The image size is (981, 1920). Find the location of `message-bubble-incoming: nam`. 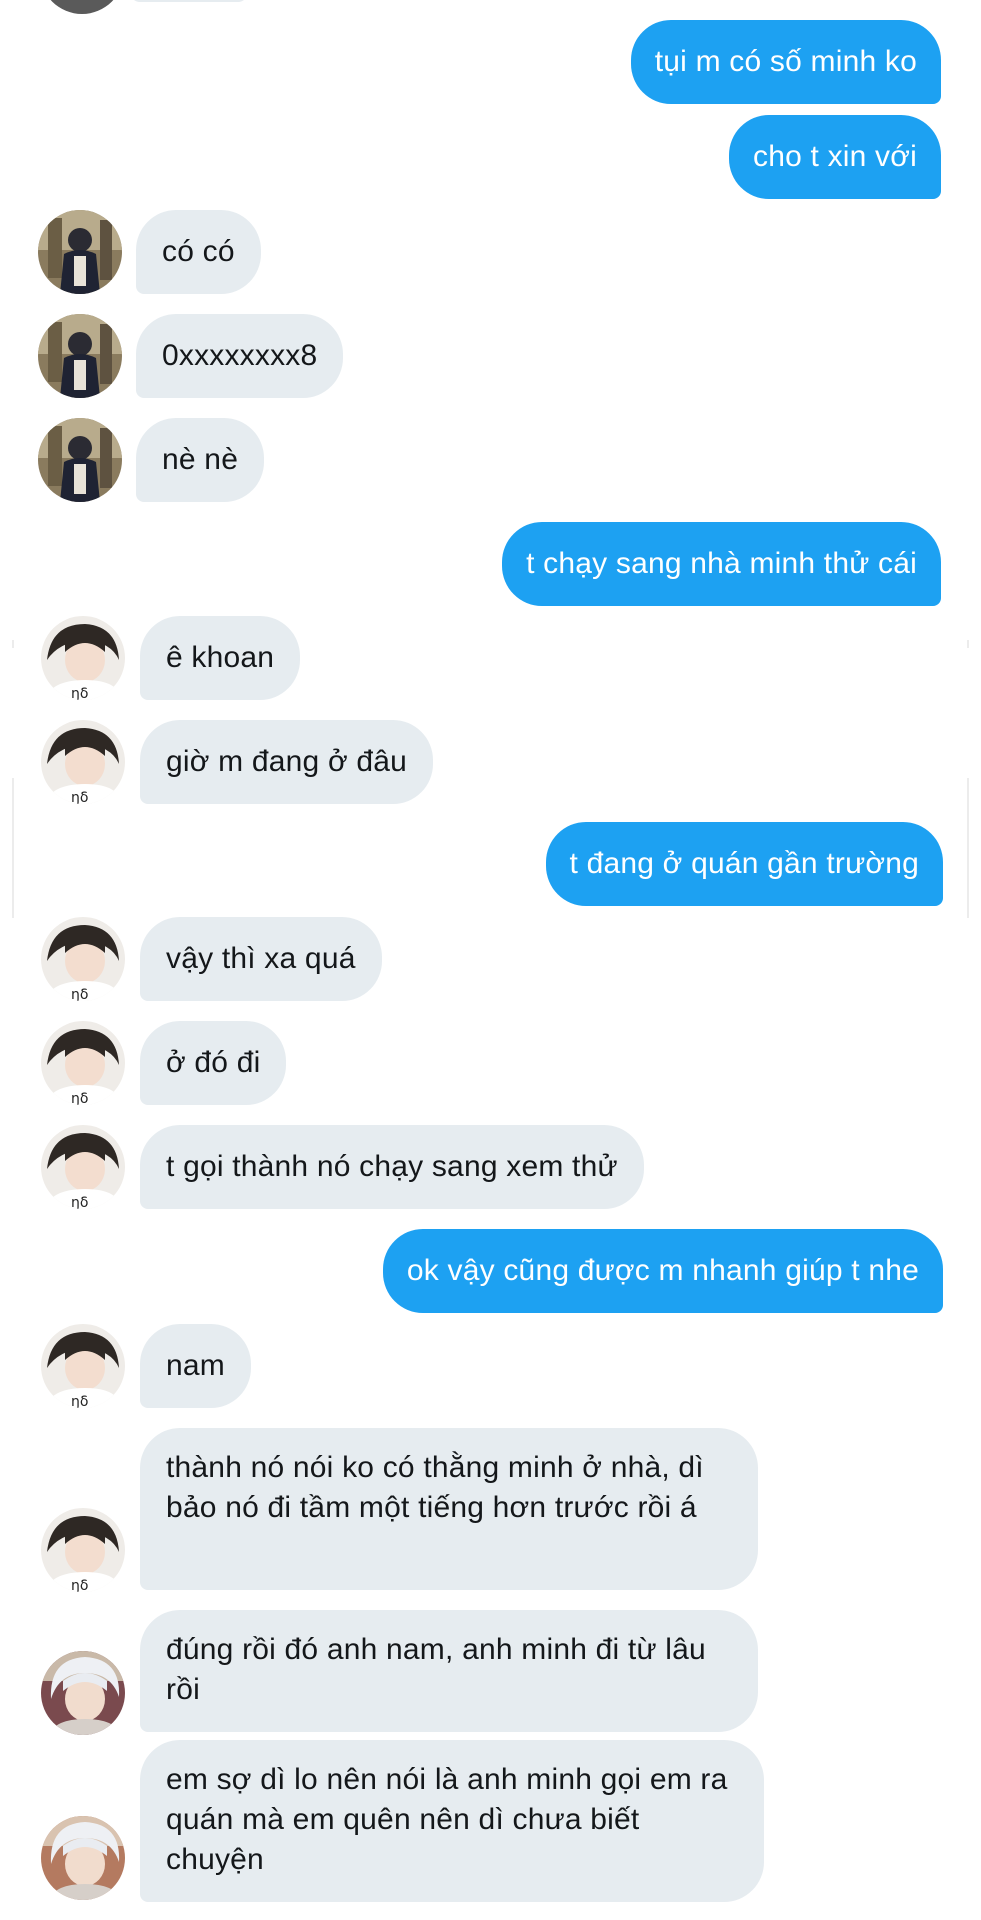

message-bubble-incoming: nam is located at coordinates (195, 1366).